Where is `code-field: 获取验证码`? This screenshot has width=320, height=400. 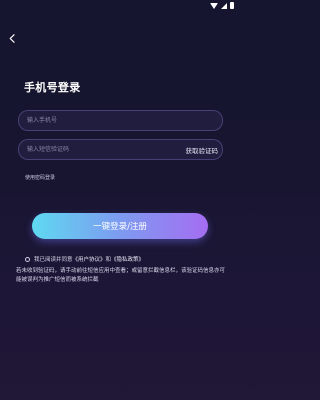
code-field: 获取验证码 is located at coordinates (120, 149).